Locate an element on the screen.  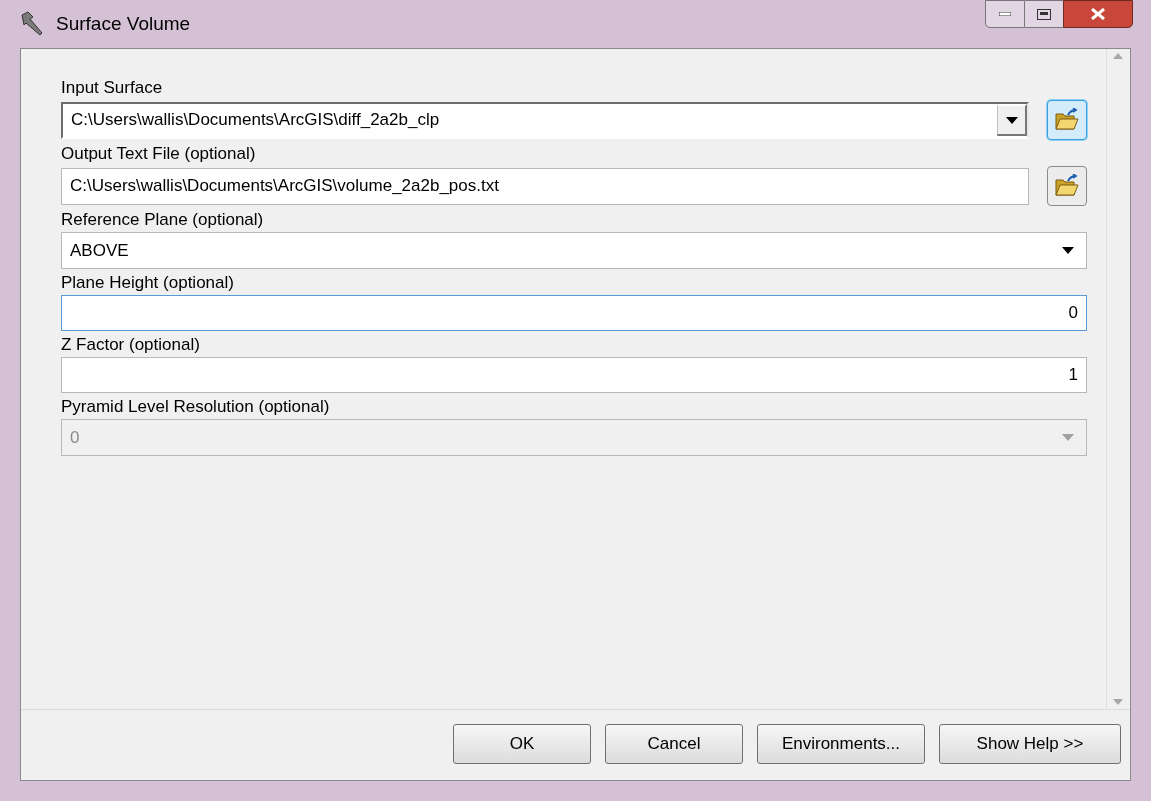
path-dropdown: C:\Users\wallis\Documents\ArcGIS\diff_2a2b_clp is located at coordinates (545, 120).